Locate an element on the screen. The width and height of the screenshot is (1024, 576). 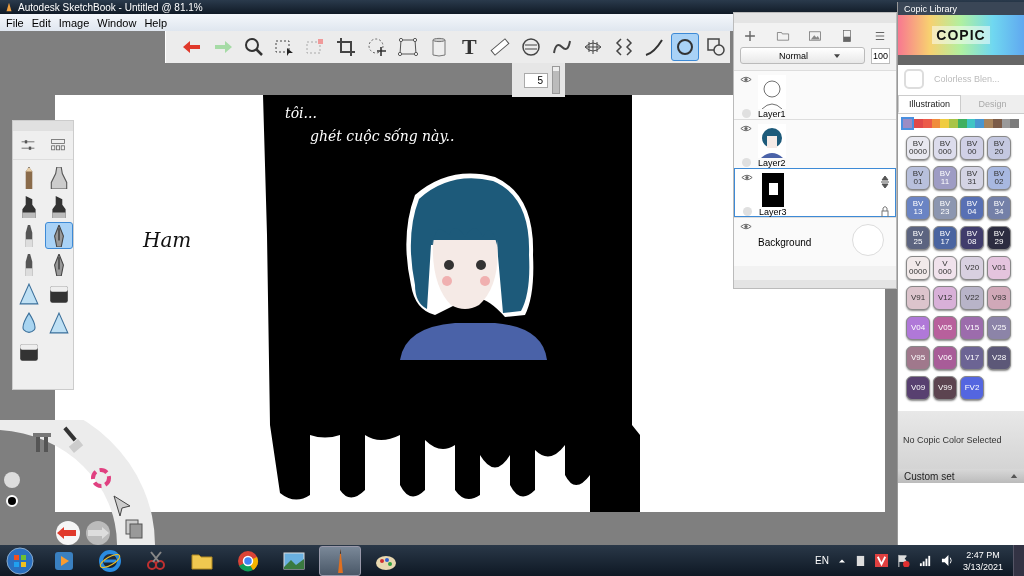
color-swatch: FV2 is located at coordinates (972, 388).